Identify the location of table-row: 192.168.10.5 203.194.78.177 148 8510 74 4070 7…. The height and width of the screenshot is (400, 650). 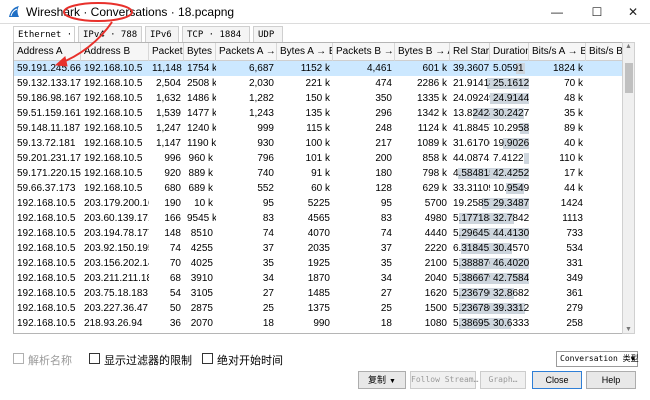
(324, 233).